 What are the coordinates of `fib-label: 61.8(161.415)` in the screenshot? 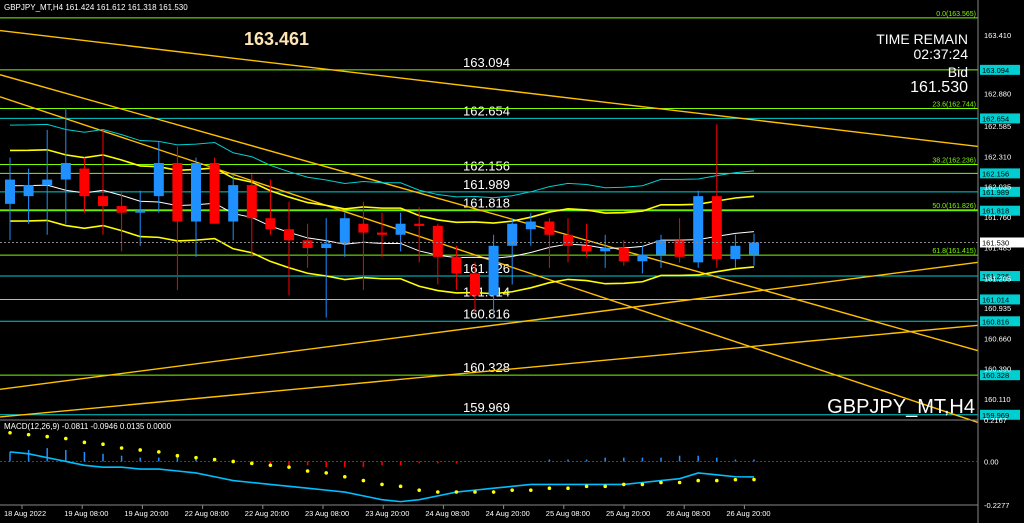 It's located at (954, 251).